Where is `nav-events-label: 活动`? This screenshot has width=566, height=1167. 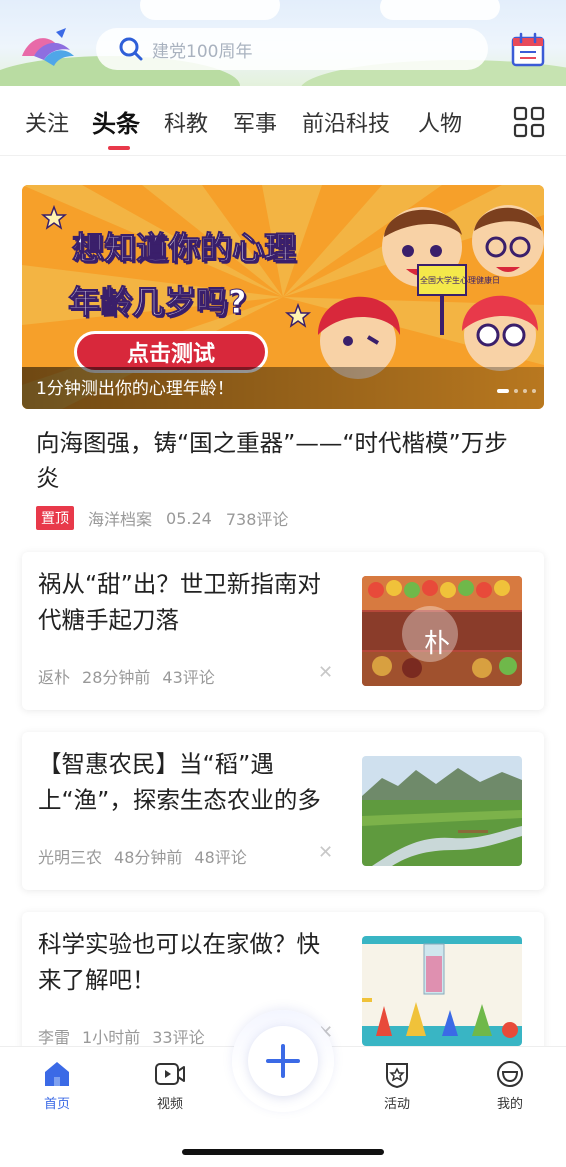
nav-events-label: 活动 is located at coordinates (396, 1104).